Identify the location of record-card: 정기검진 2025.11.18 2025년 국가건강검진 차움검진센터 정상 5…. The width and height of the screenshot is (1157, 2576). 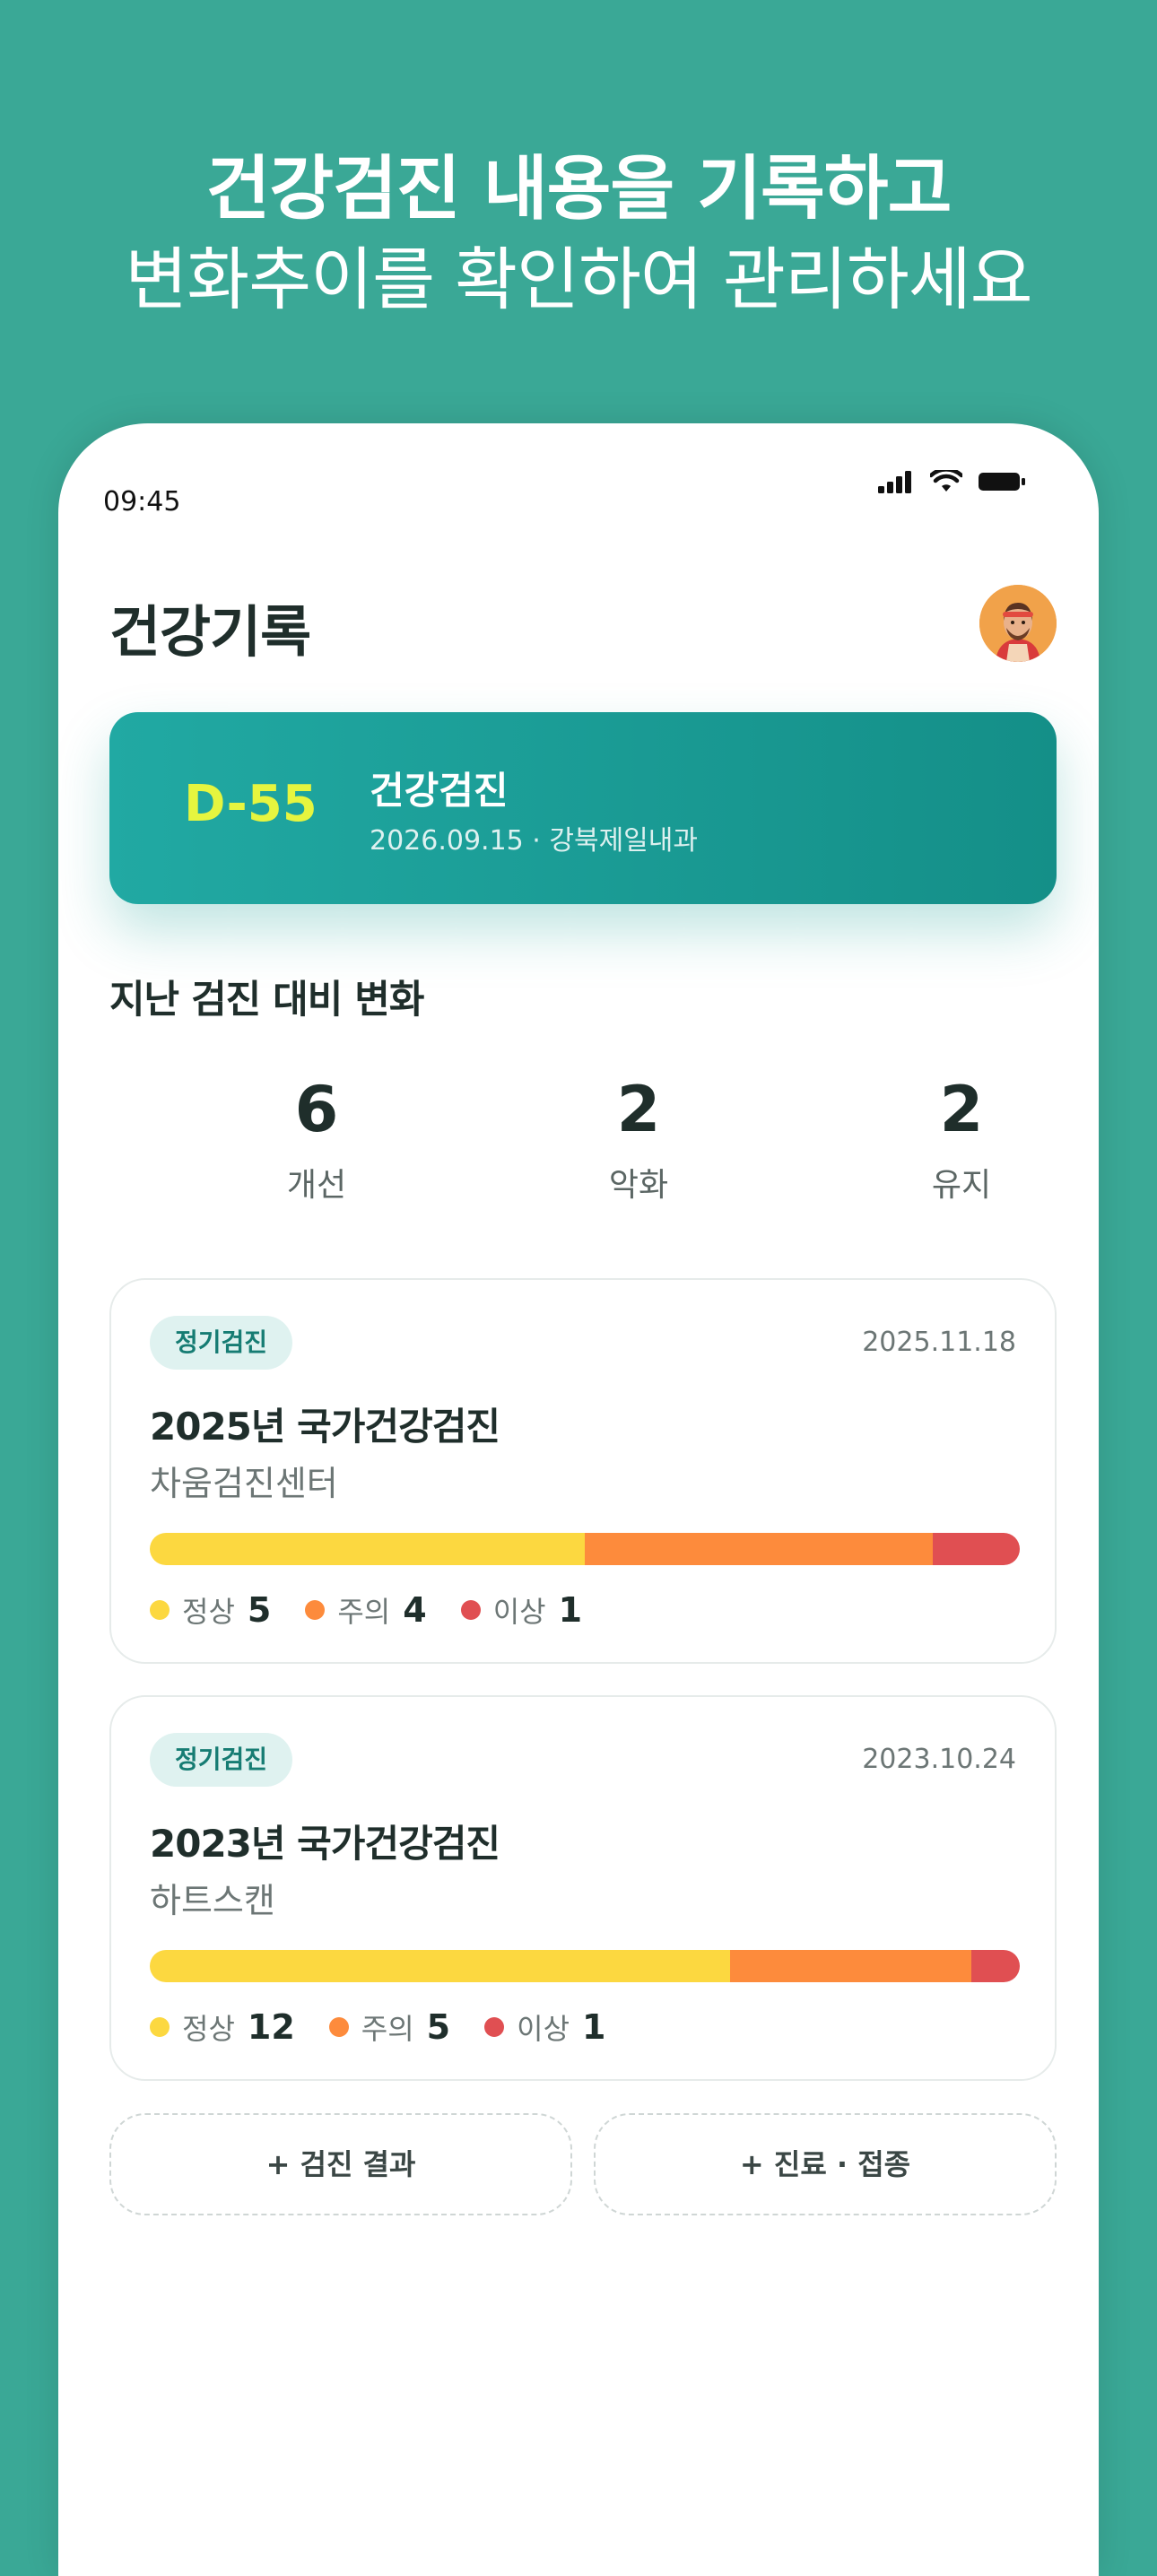
(583, 1471).